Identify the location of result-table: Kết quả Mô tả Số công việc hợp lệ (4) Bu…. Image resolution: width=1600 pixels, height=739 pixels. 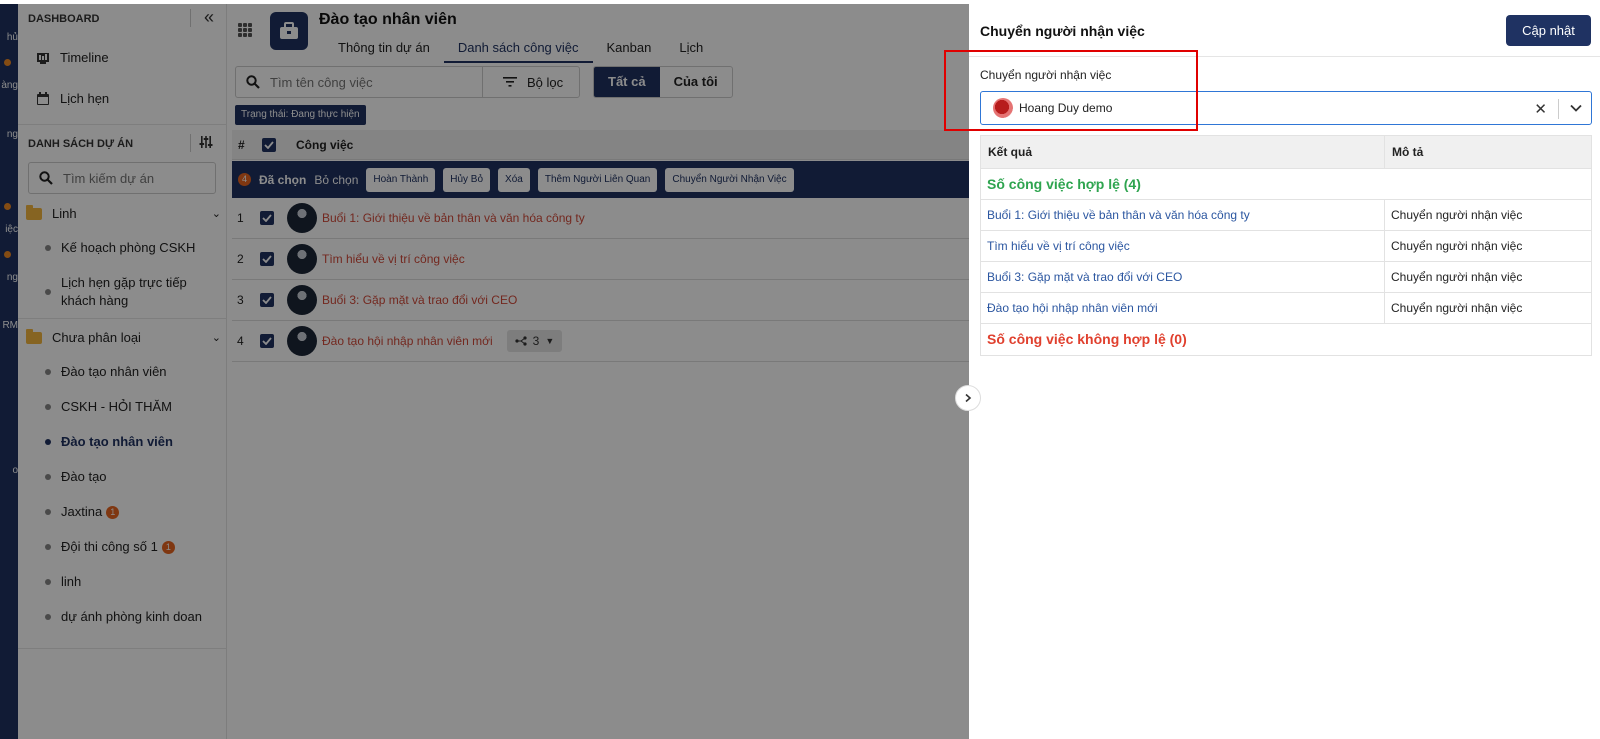
(1286, 245).